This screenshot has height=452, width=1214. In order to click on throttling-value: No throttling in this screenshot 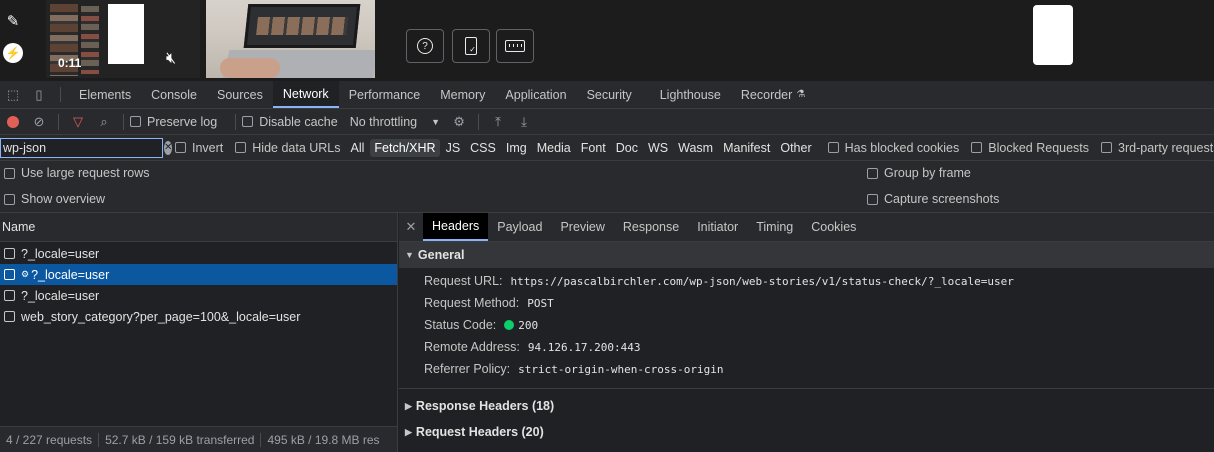, I will do `click(383, 121)`.